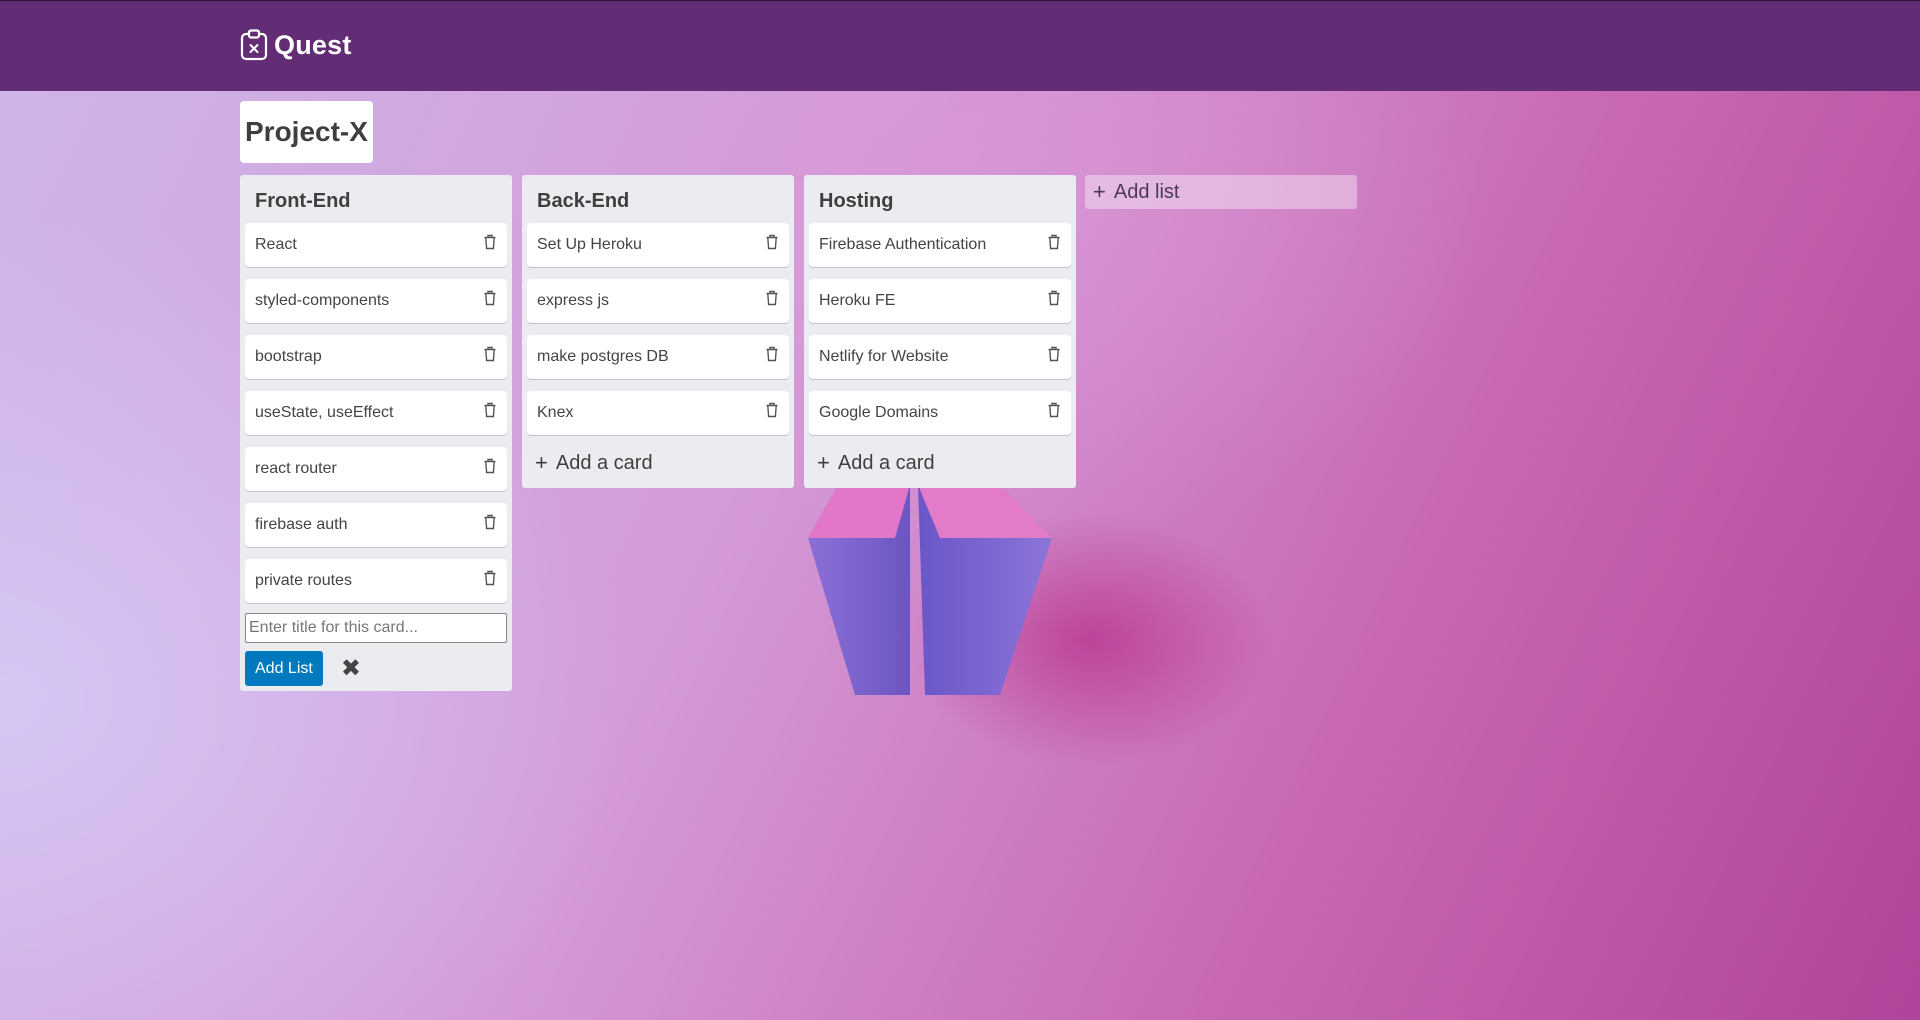 The width and height of the screenshot is (1920, 1020). I want to click on card: firebase auth, so click(376, 525).